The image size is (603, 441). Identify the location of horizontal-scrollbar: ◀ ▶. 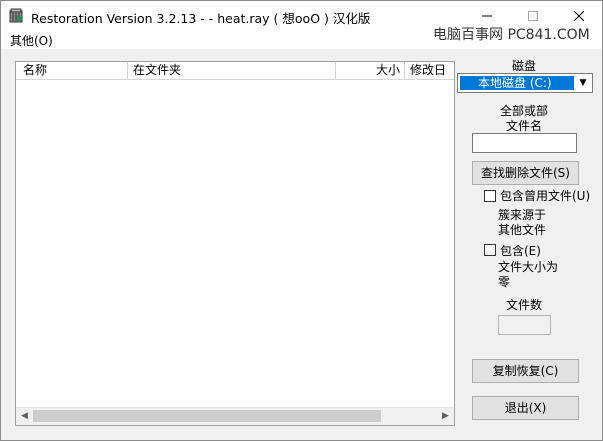
(235, 416).